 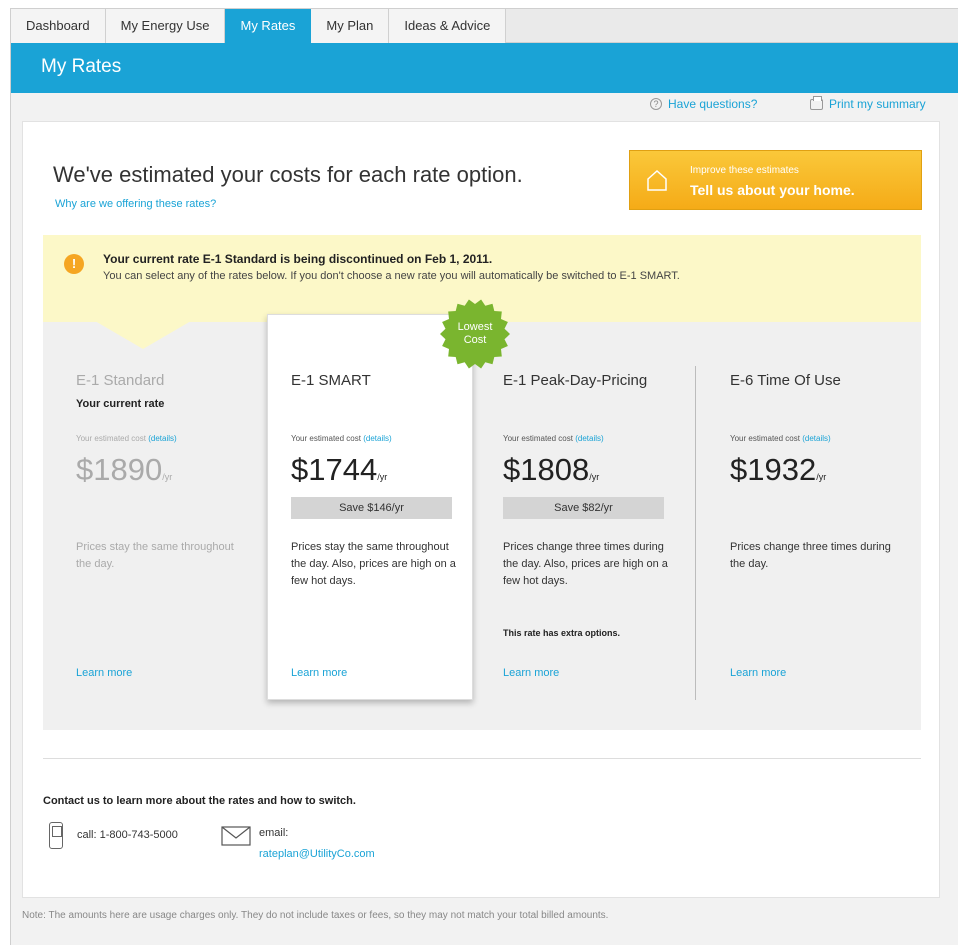 I want to click on phone-icon, so click(x=56, y=835).